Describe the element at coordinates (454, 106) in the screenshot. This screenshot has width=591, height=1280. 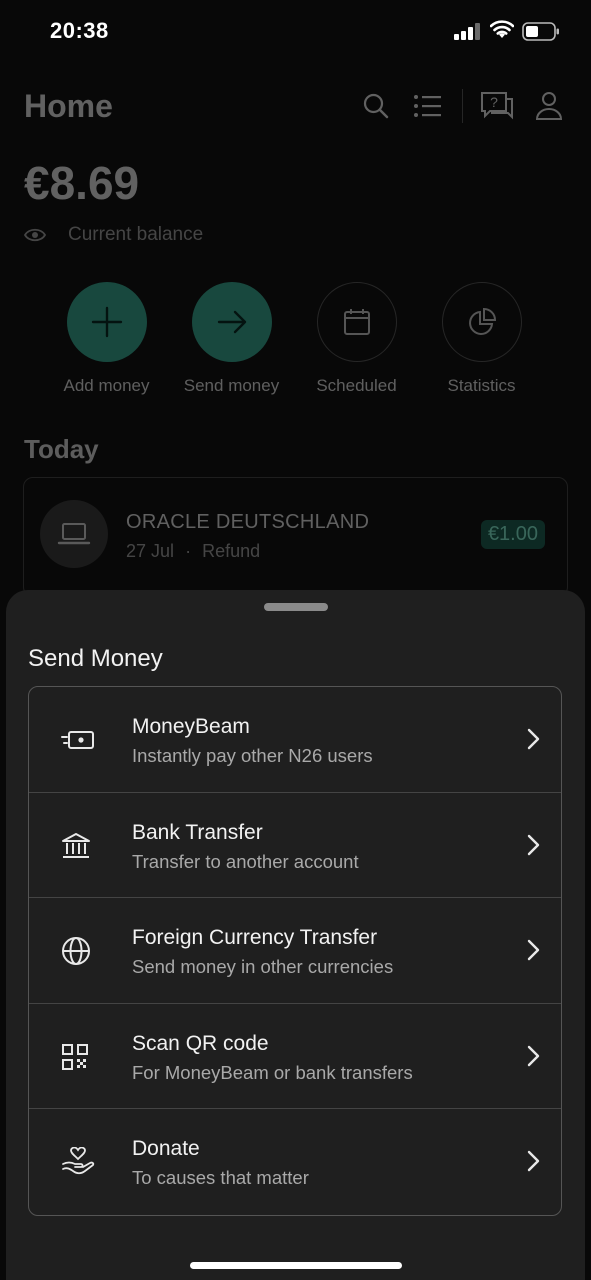
I see `header-actions: ?` at that location.